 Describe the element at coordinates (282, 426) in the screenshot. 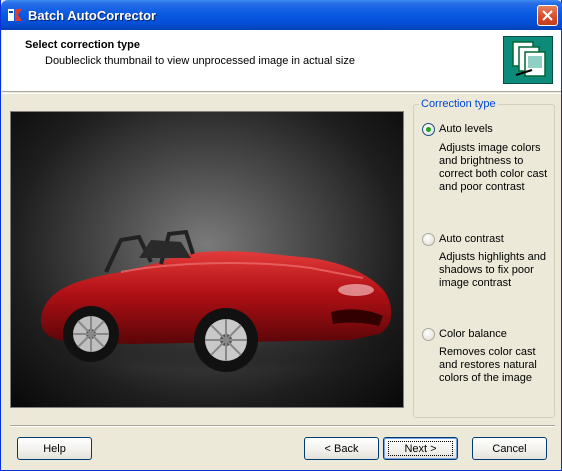

I see `footer-separator` at that location.